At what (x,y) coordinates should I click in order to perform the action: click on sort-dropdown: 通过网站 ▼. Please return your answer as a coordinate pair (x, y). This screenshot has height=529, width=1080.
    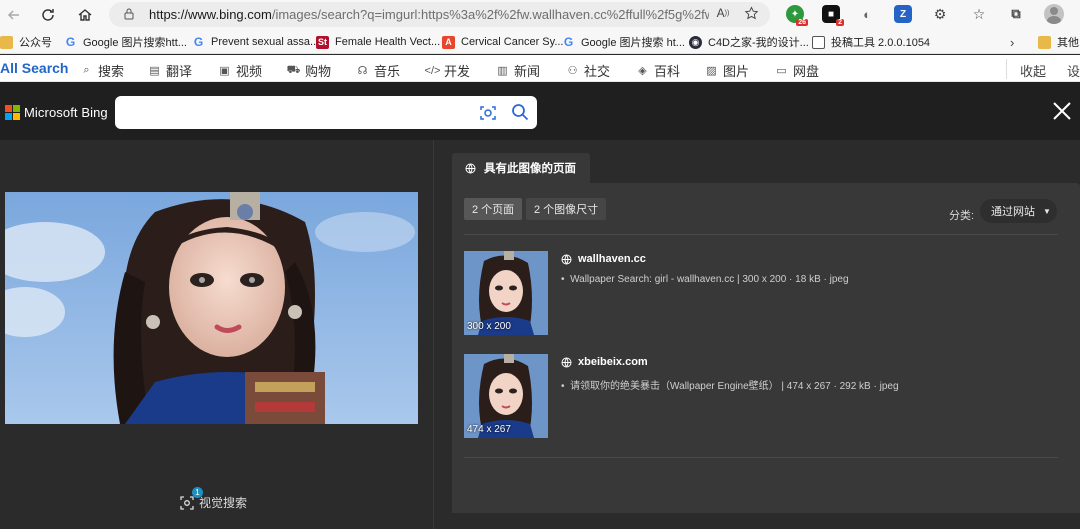
    Looking at the image, I should click on (1018, 211).